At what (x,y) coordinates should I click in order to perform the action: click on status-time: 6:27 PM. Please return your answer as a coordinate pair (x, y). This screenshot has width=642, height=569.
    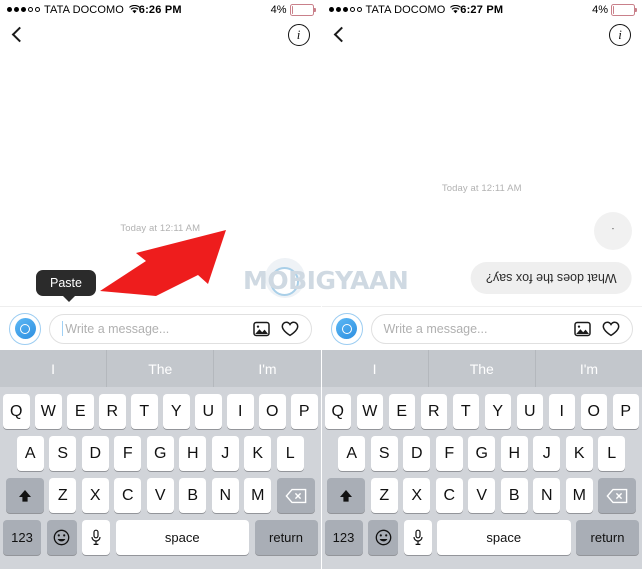
    Looking at the image, I should click on (482, 9).